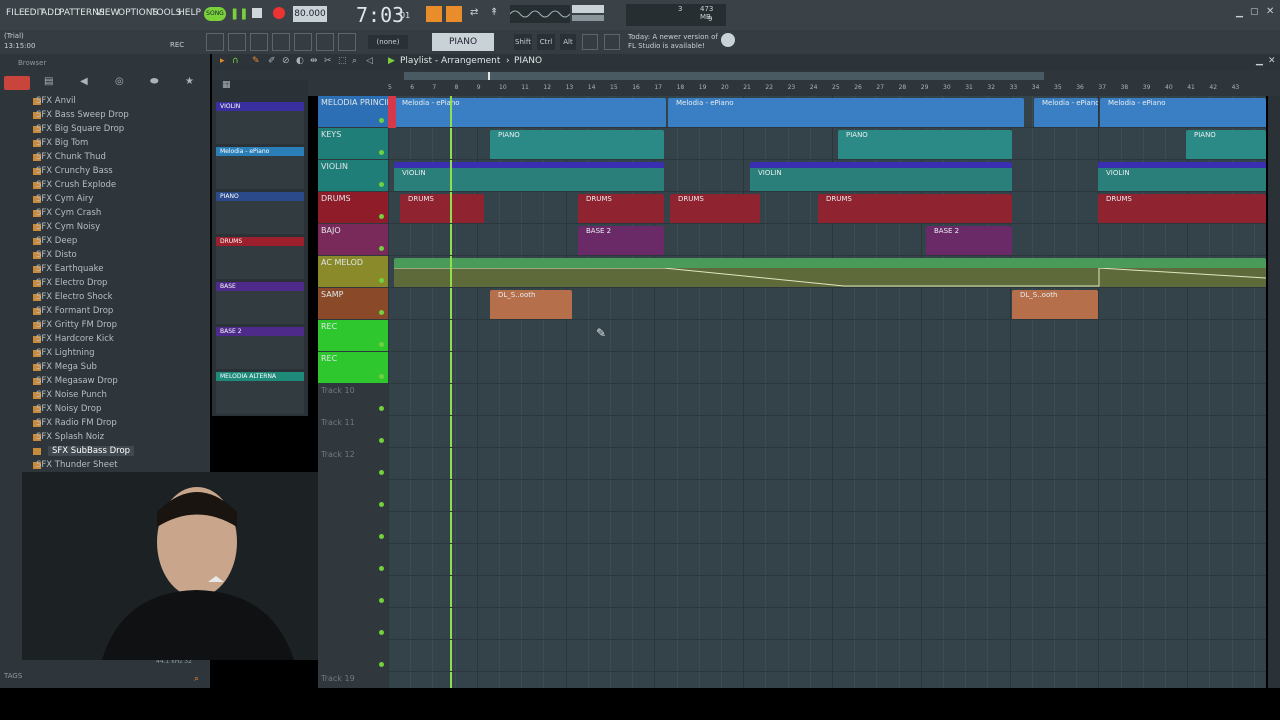  I want to click on master-volume-slider, so click(588, 9).